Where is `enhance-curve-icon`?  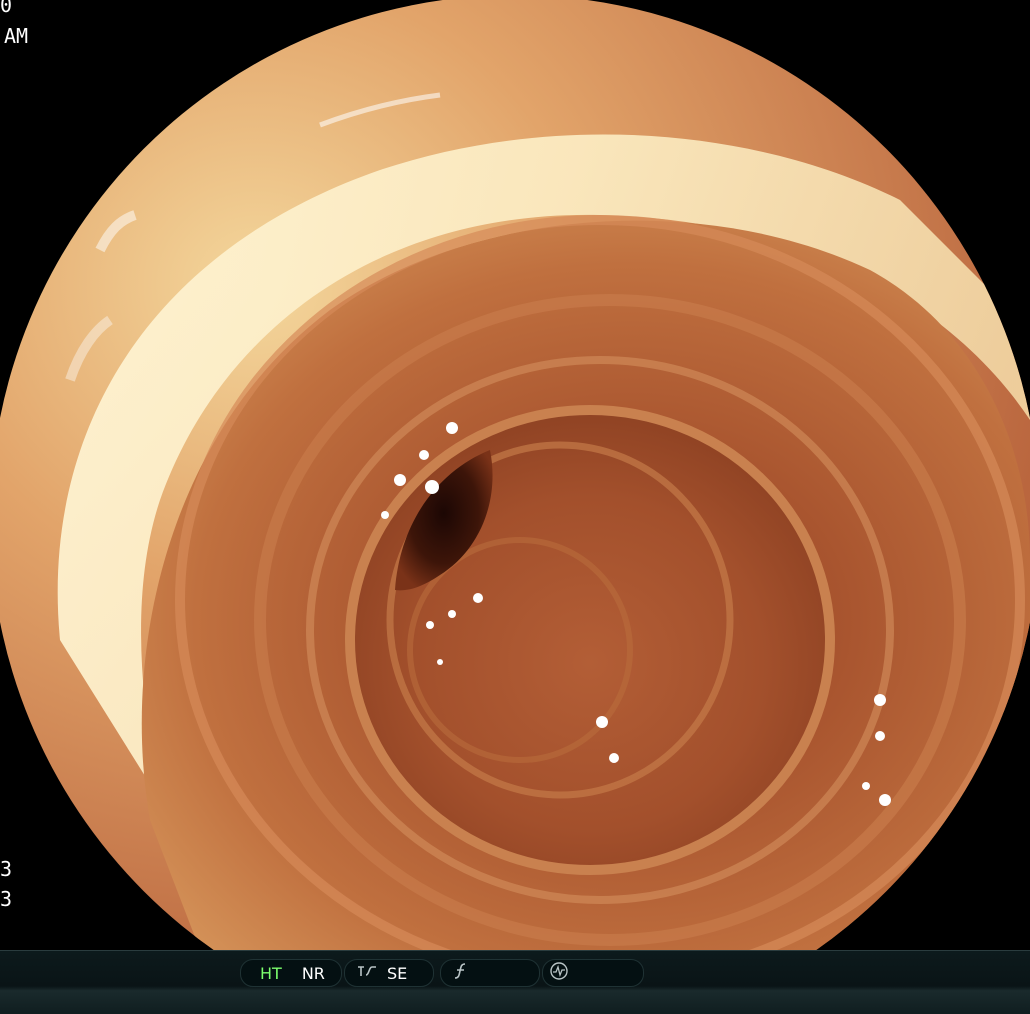
enhance-curve-icon is located at coordinates (367, 973).